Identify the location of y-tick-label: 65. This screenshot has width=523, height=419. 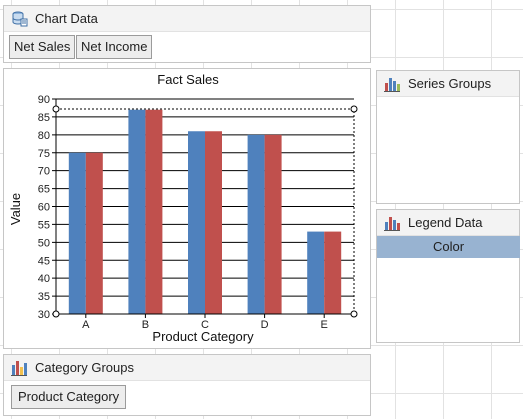
(44, 190).